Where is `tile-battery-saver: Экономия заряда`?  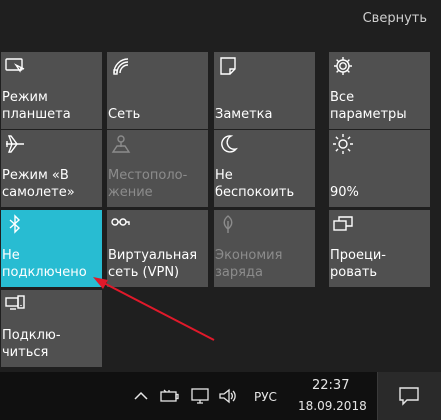
tile-battery-saver: Экономия заряда is located at coordinates (264, 248).